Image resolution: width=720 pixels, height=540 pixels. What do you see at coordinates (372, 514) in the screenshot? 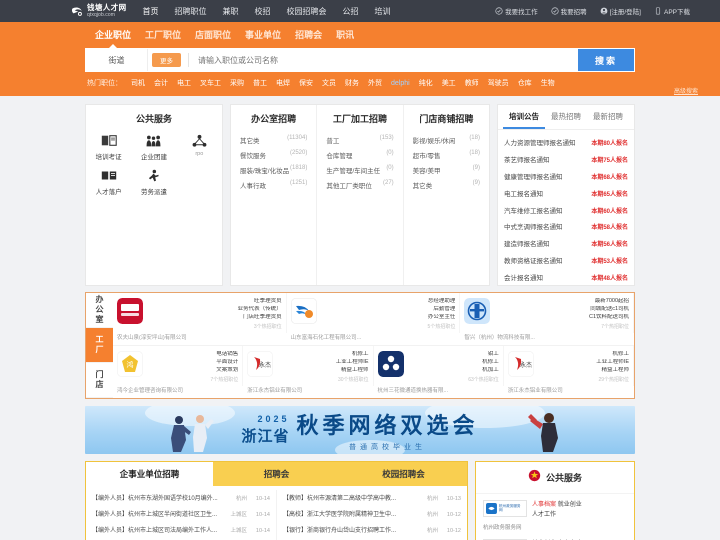
I see `list-item: 【高校】浙江大学医学院附属精神卫生中... 杭州 10-12` at bounding box center [372, 514].